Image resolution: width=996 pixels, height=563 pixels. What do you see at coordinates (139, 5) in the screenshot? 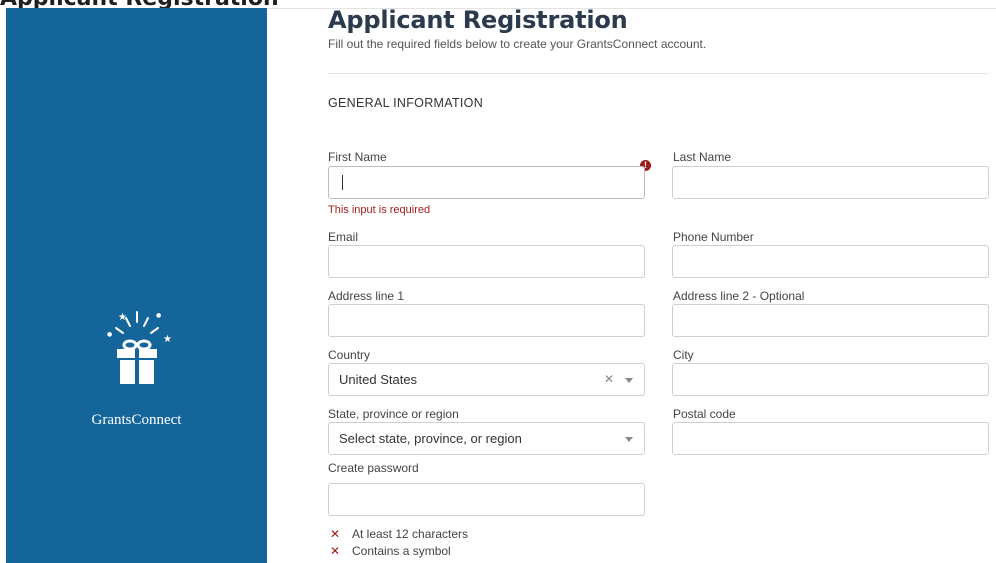
I see `cropped-heading-fragment: Applicant Registration` at bounding box center [139, 5].